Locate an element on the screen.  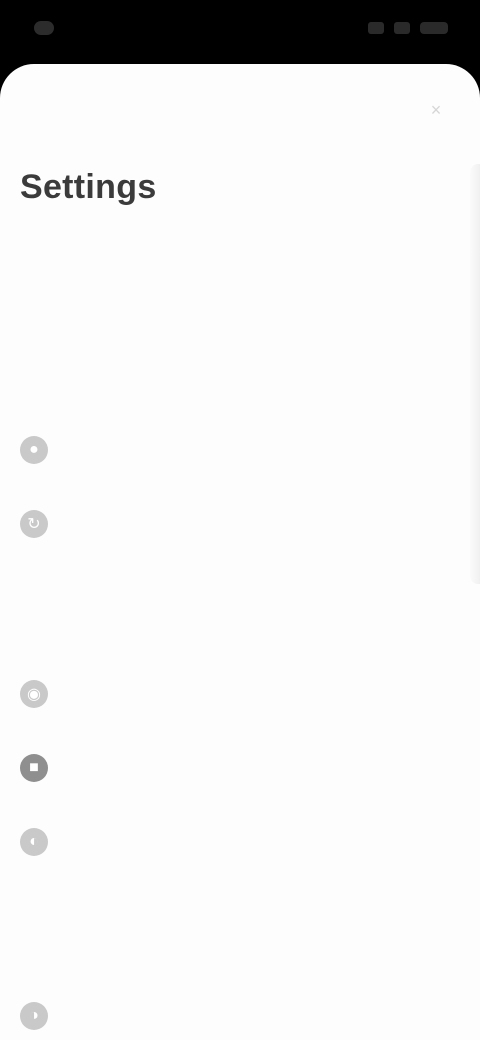
settings-item-6: ◑ is located at coordinates (240, 1016).